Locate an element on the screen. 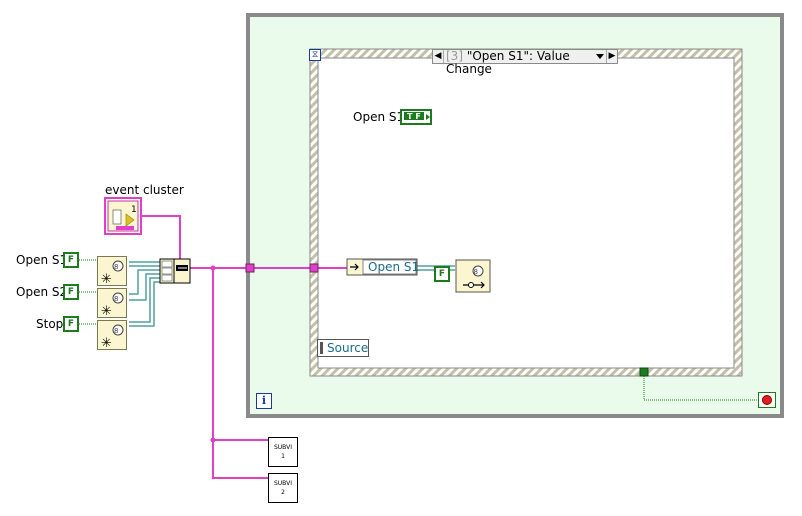 The image size is (802, 516). bundle-node is located at coordinates (175, 271).